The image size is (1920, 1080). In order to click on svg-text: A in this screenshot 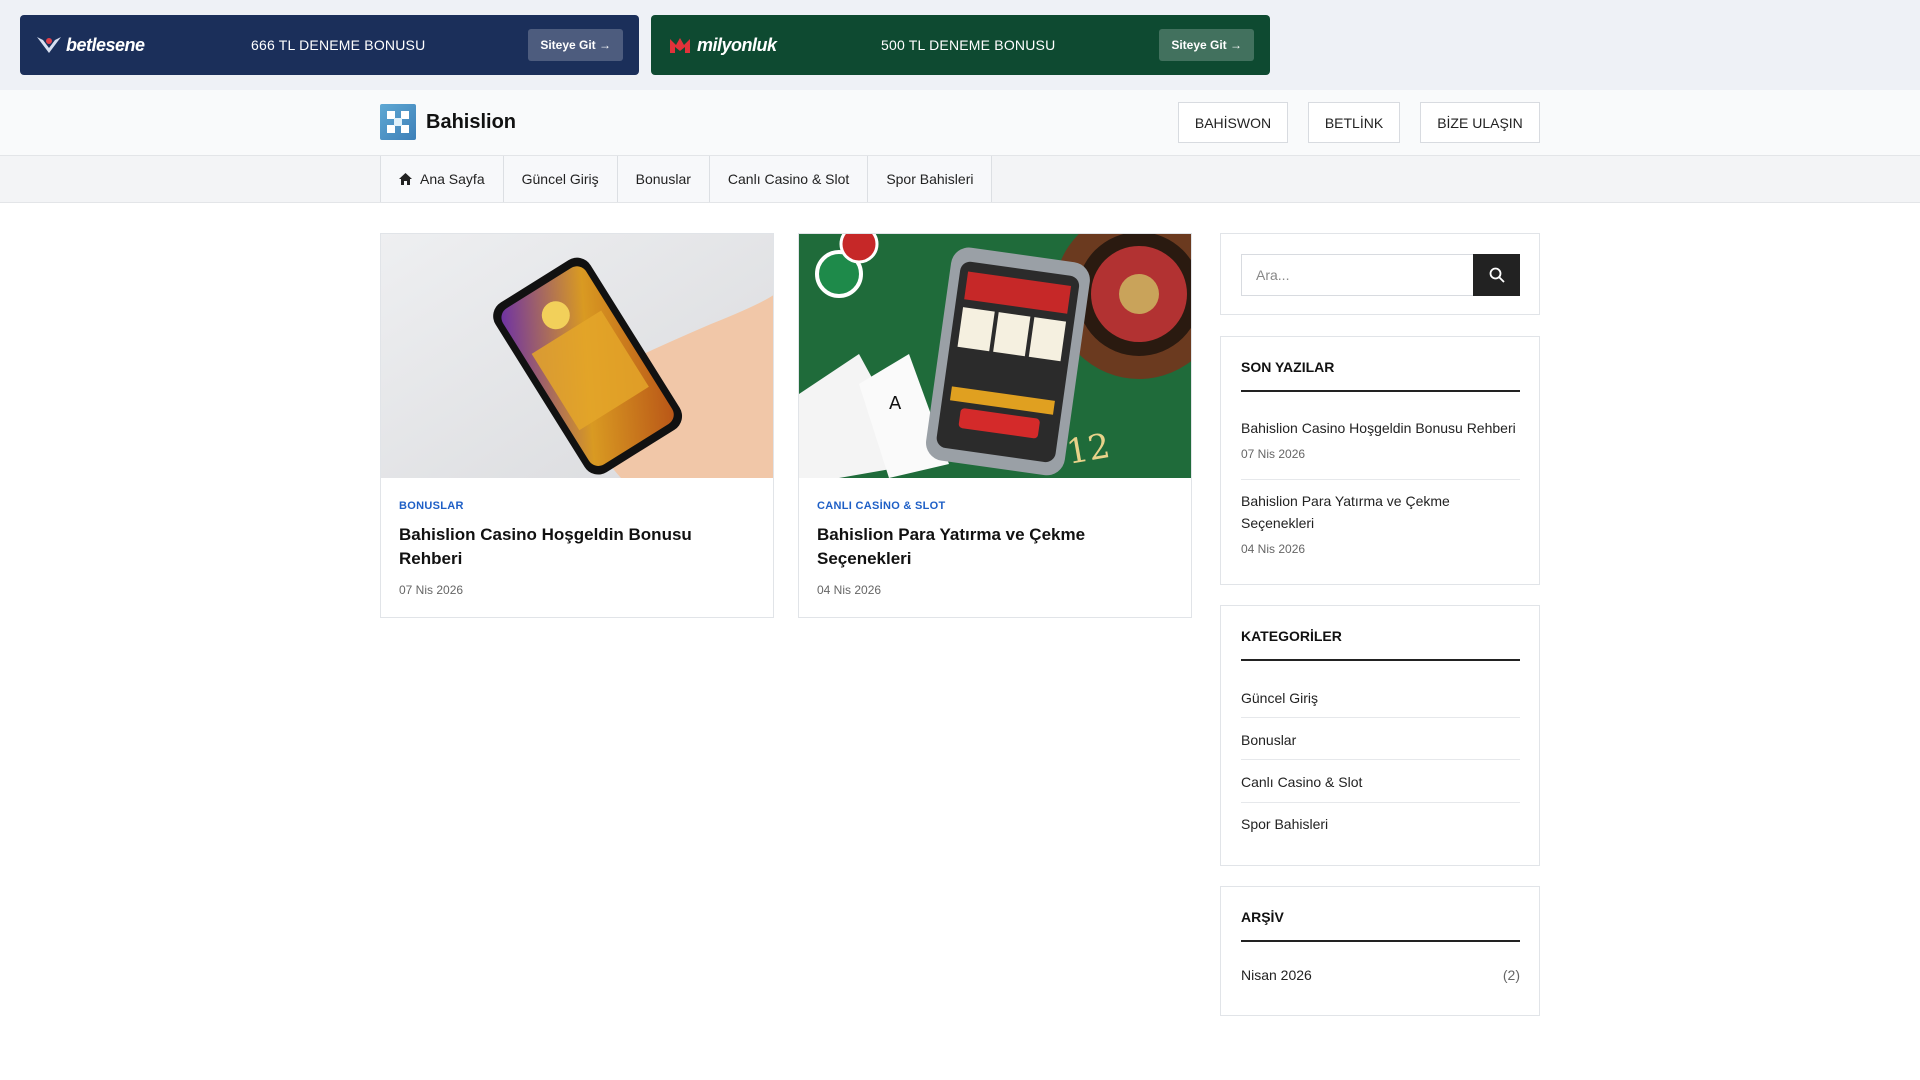, I will do `click(895, 403)`.